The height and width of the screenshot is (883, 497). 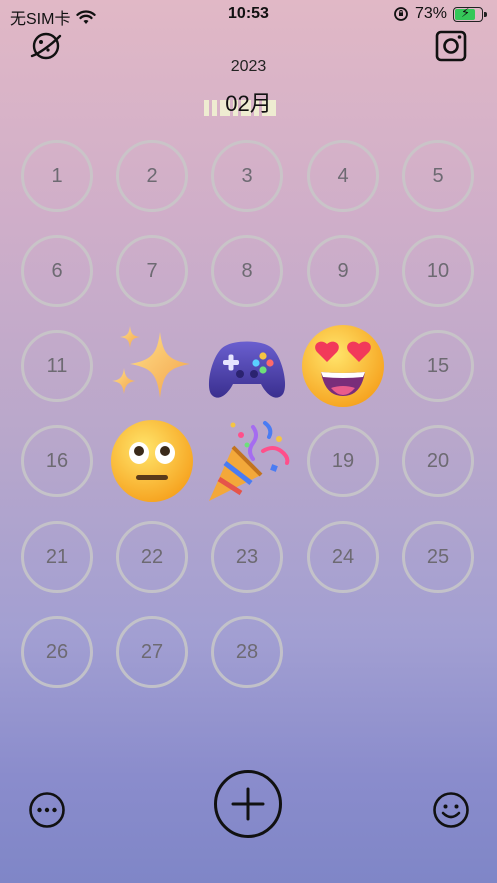 I want to click on day-cell-6: 6, so click(x=57, y=271).